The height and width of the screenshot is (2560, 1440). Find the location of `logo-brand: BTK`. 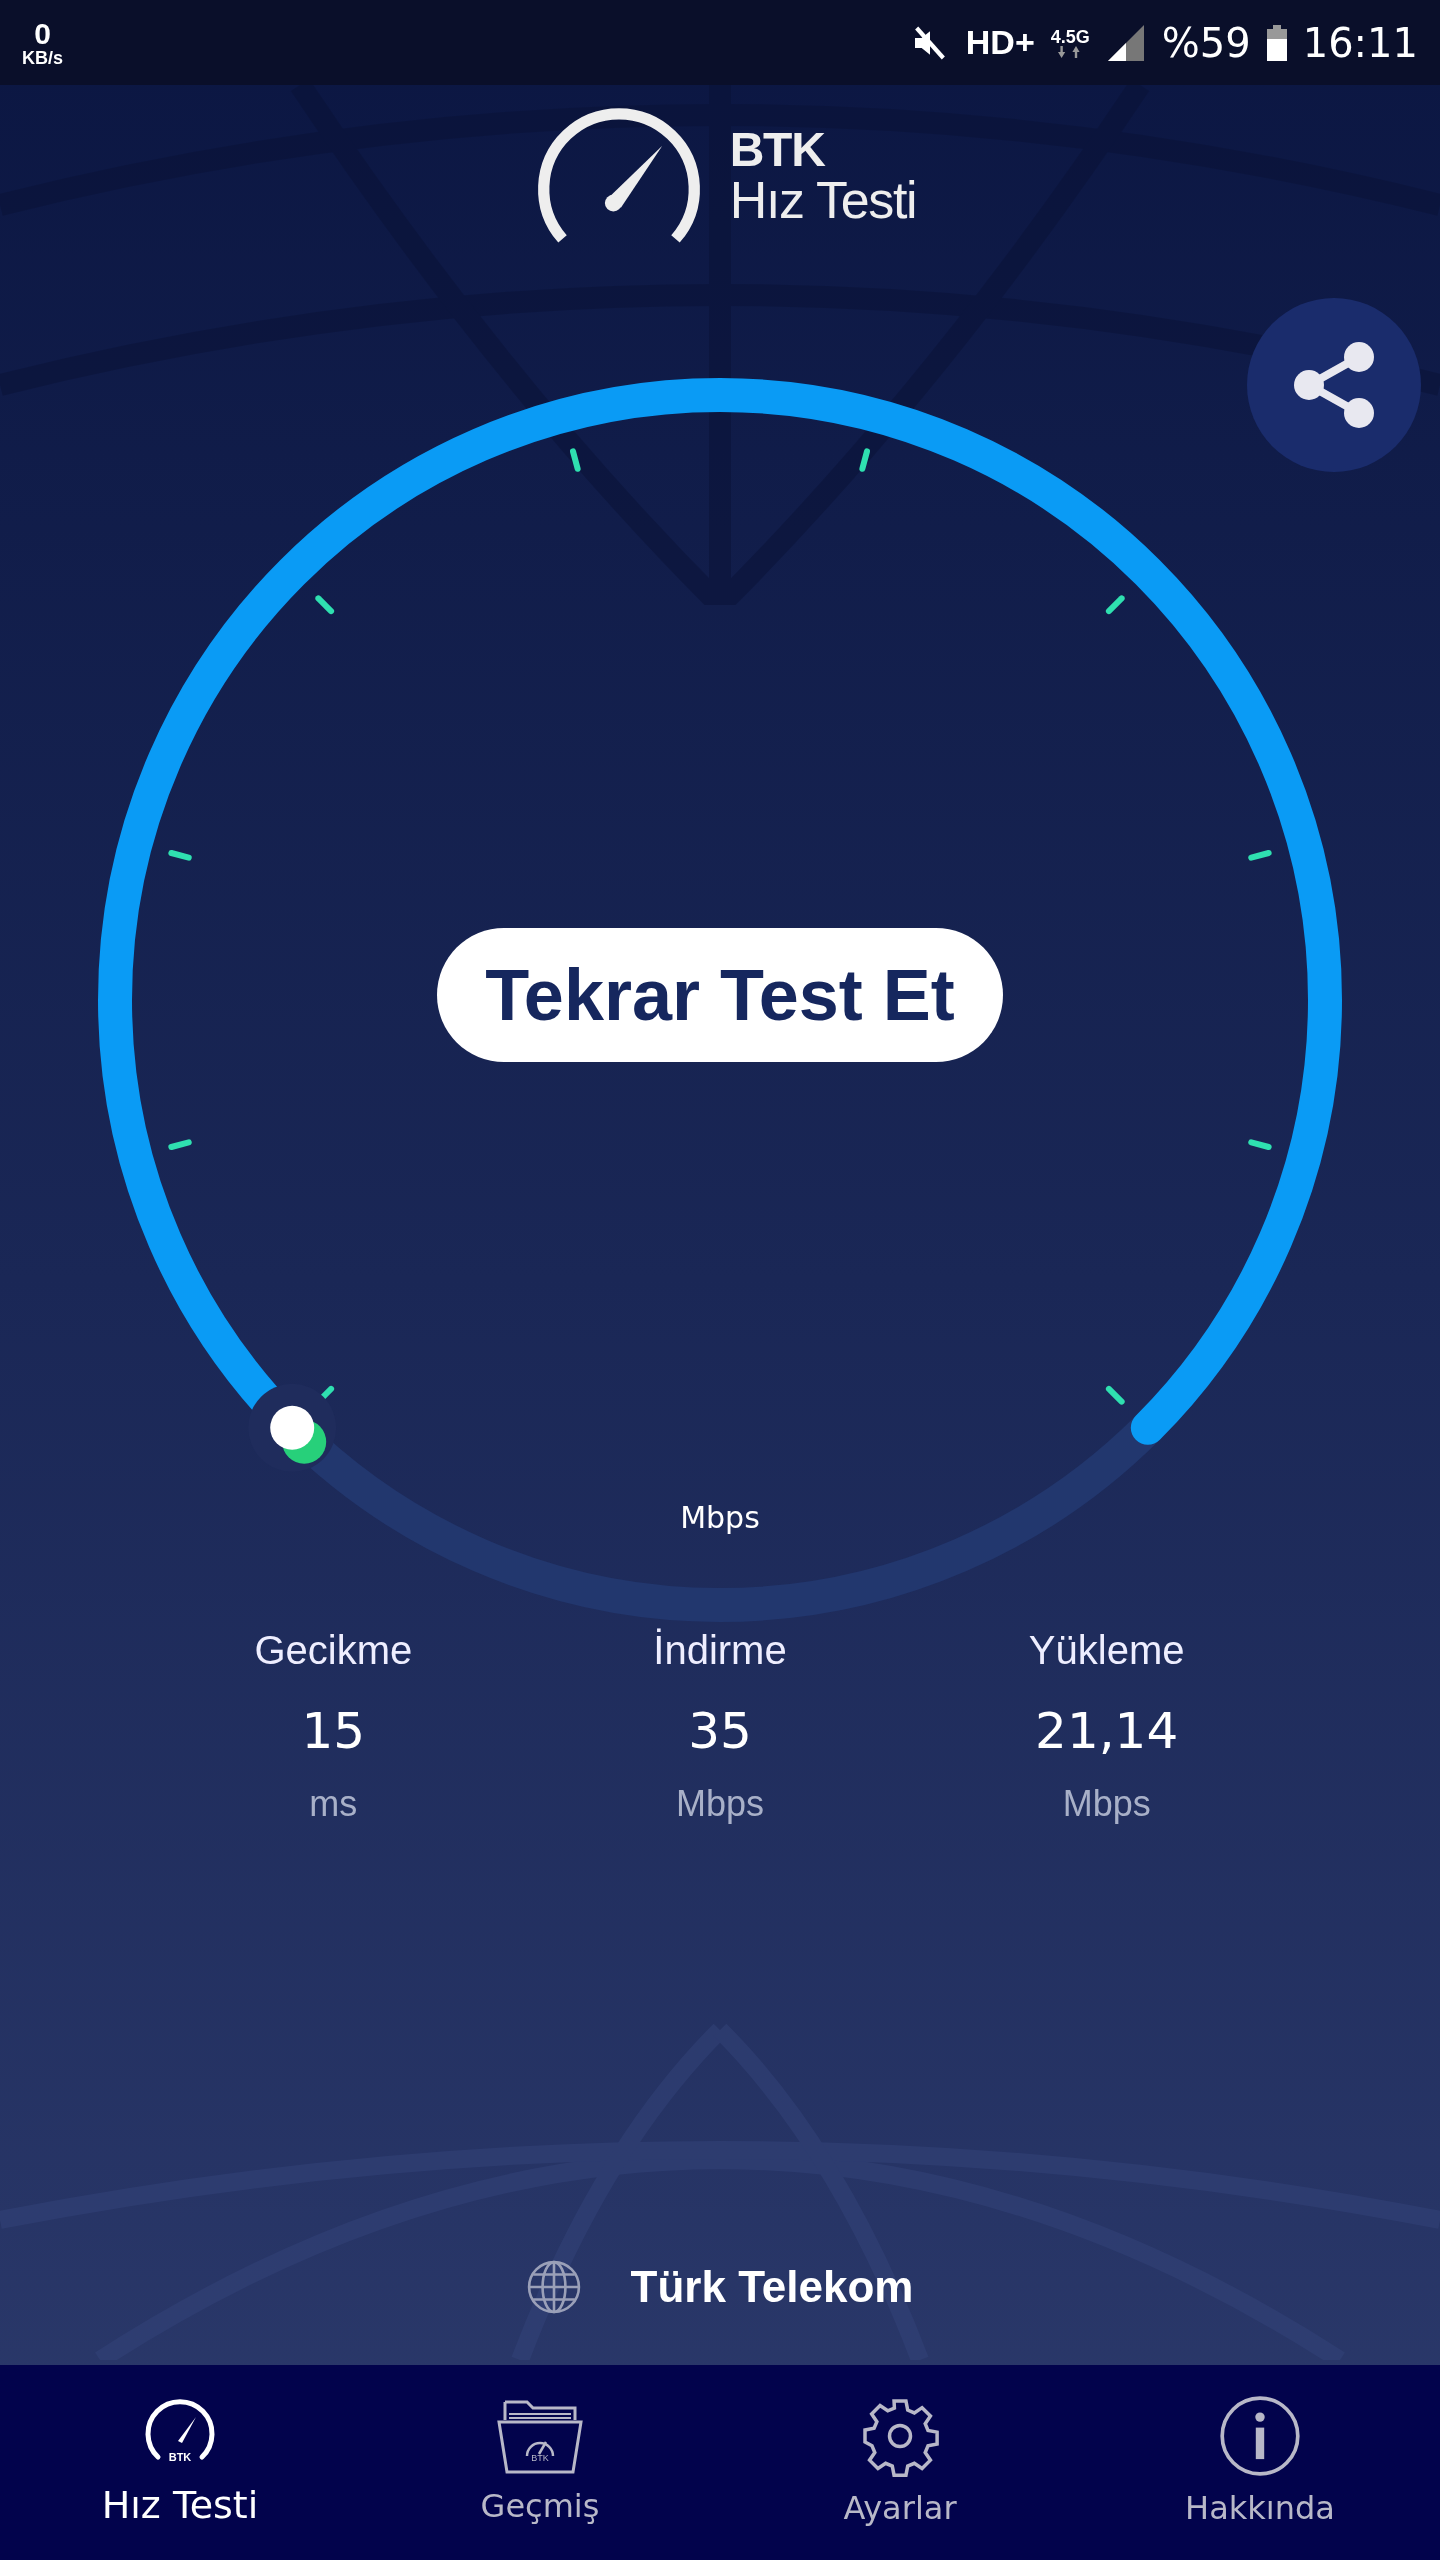

logo-brand: BTK is located at coordinates (777, 149).